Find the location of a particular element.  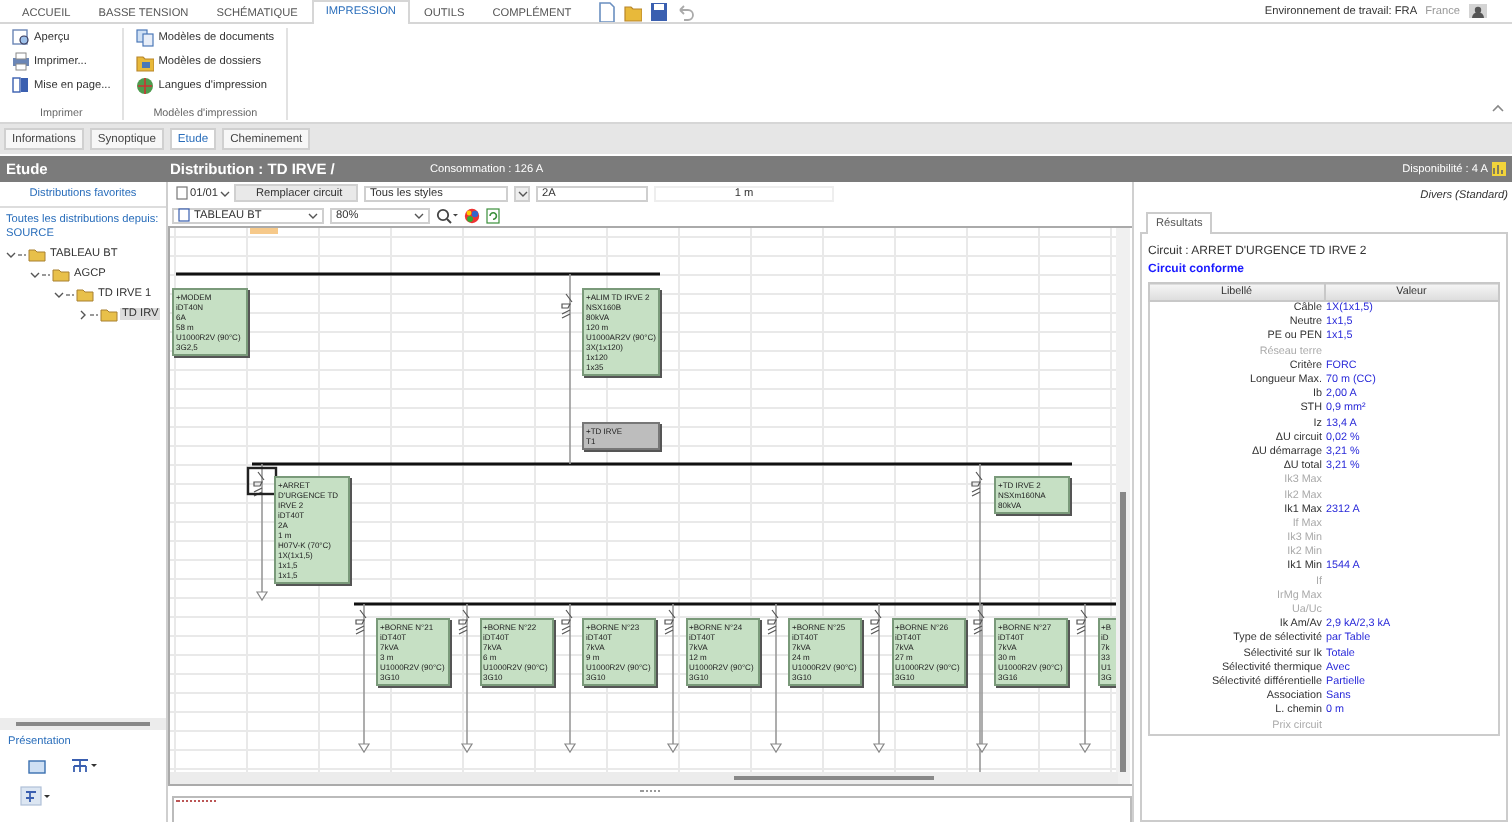

layout-toggle-icon is located at coordinates (36, 796).